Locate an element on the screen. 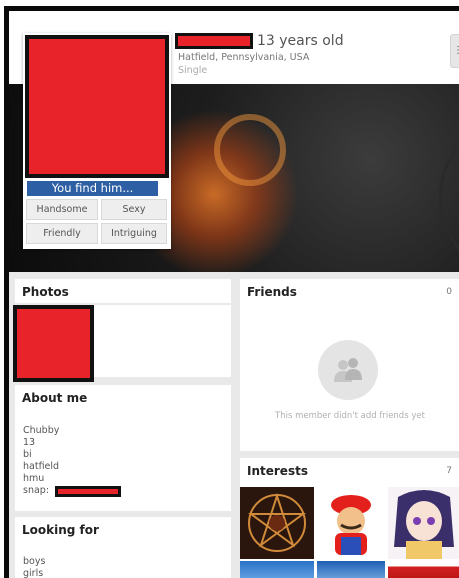 The image size is (459, 578). about-line: 13 is located at coordinates (29, 442).